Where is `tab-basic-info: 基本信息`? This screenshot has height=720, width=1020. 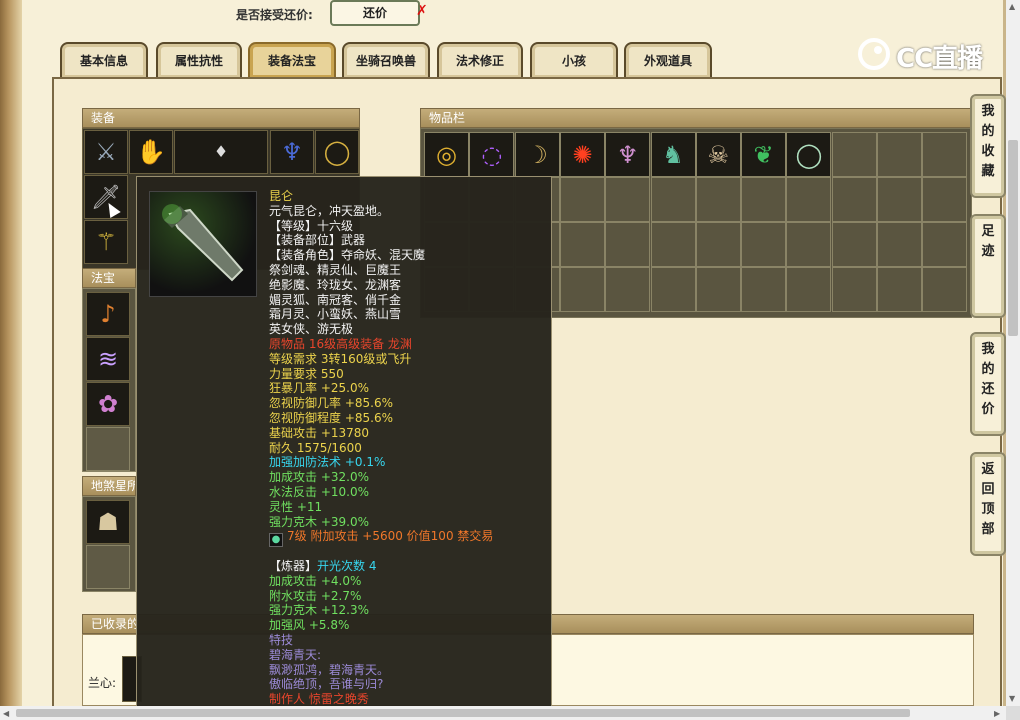
tab-basic-info: 基本信息 is located at coordinates (104, 60).